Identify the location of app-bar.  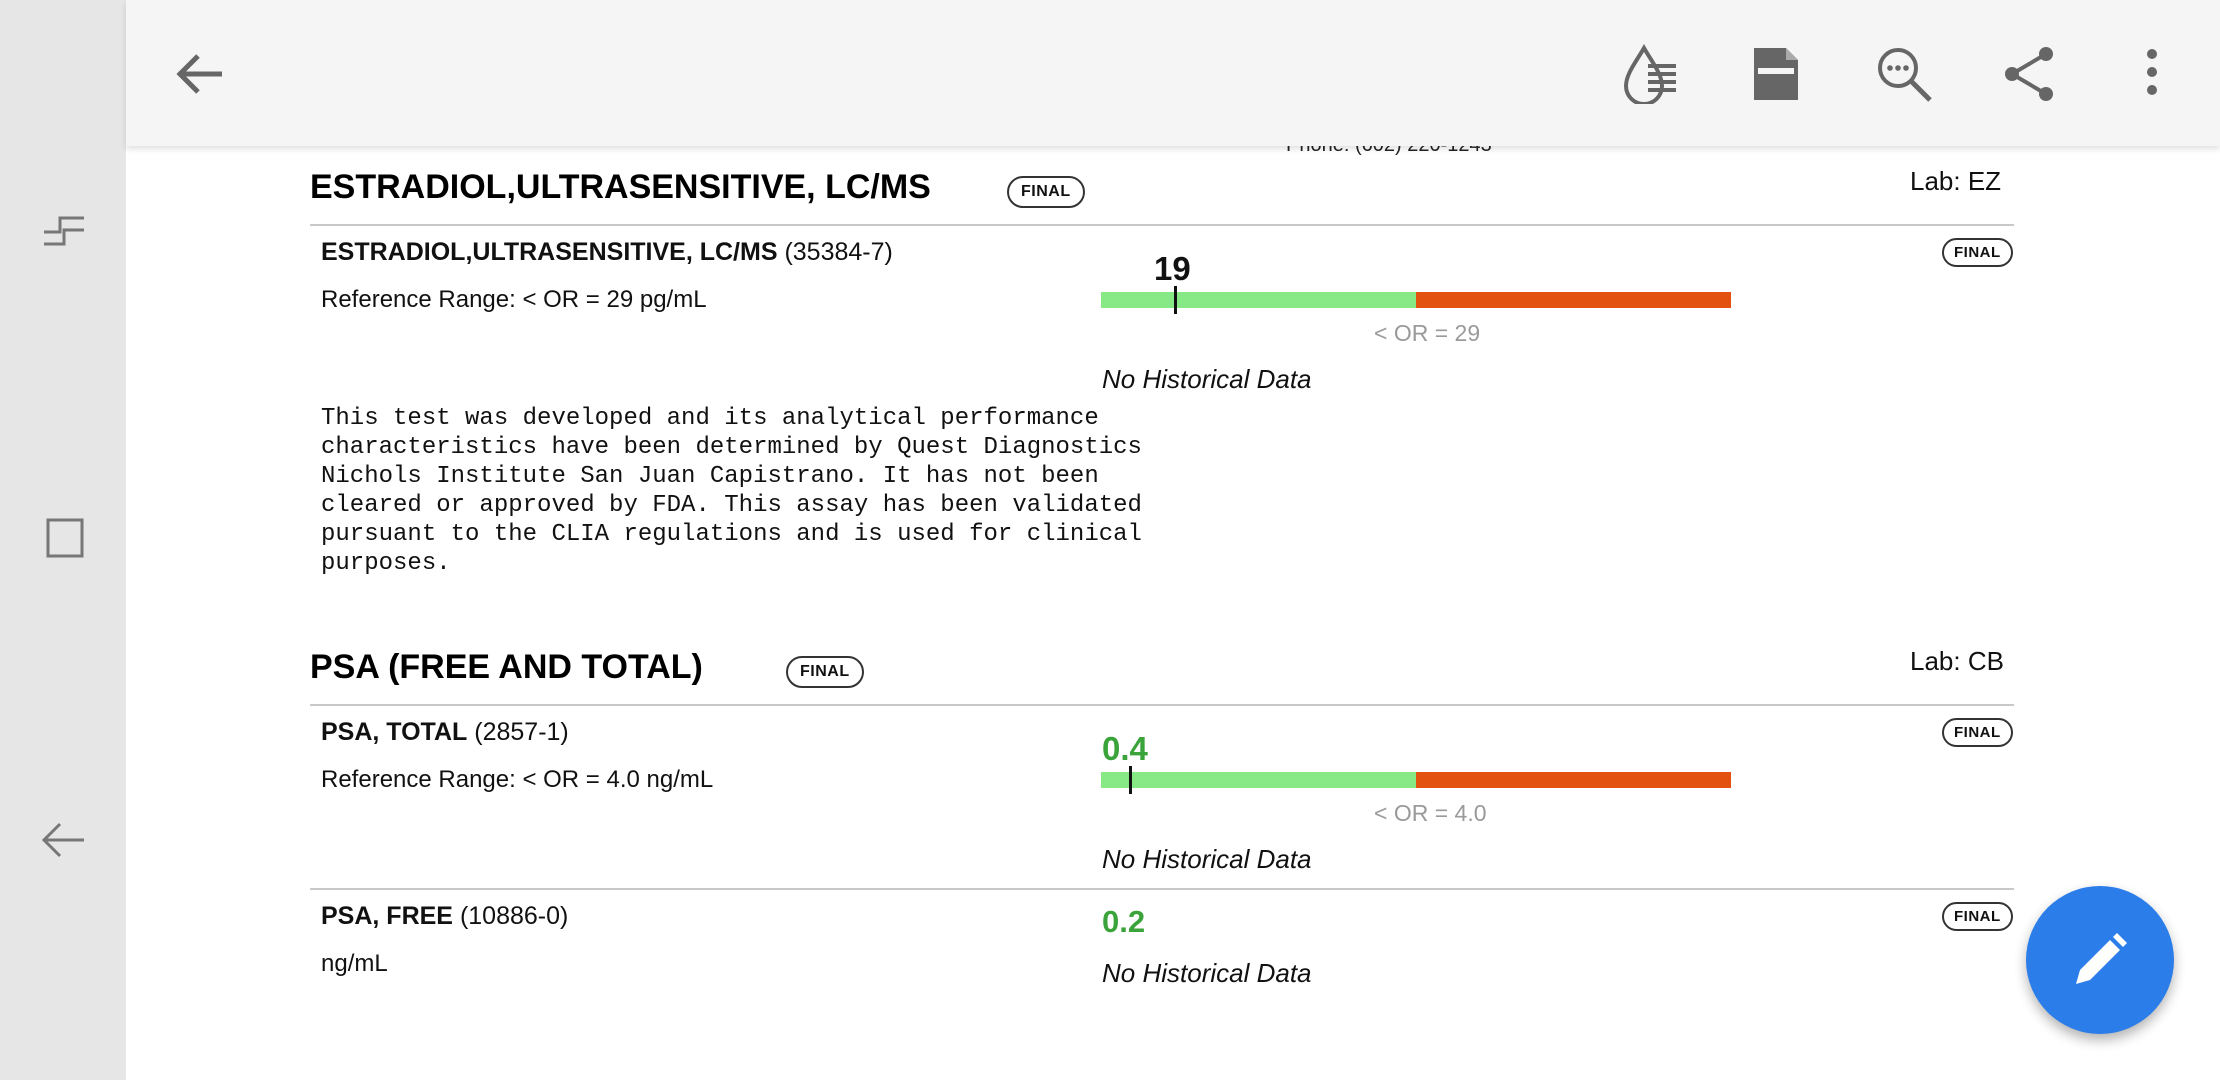
(1173, 73).